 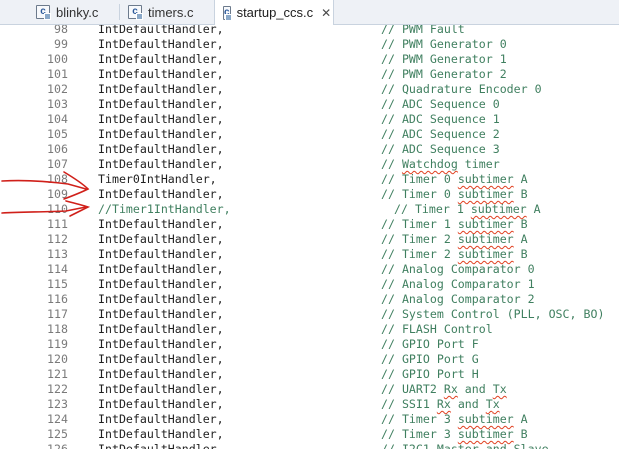 I want to click on tab-separator, so click(x=119, y=12).